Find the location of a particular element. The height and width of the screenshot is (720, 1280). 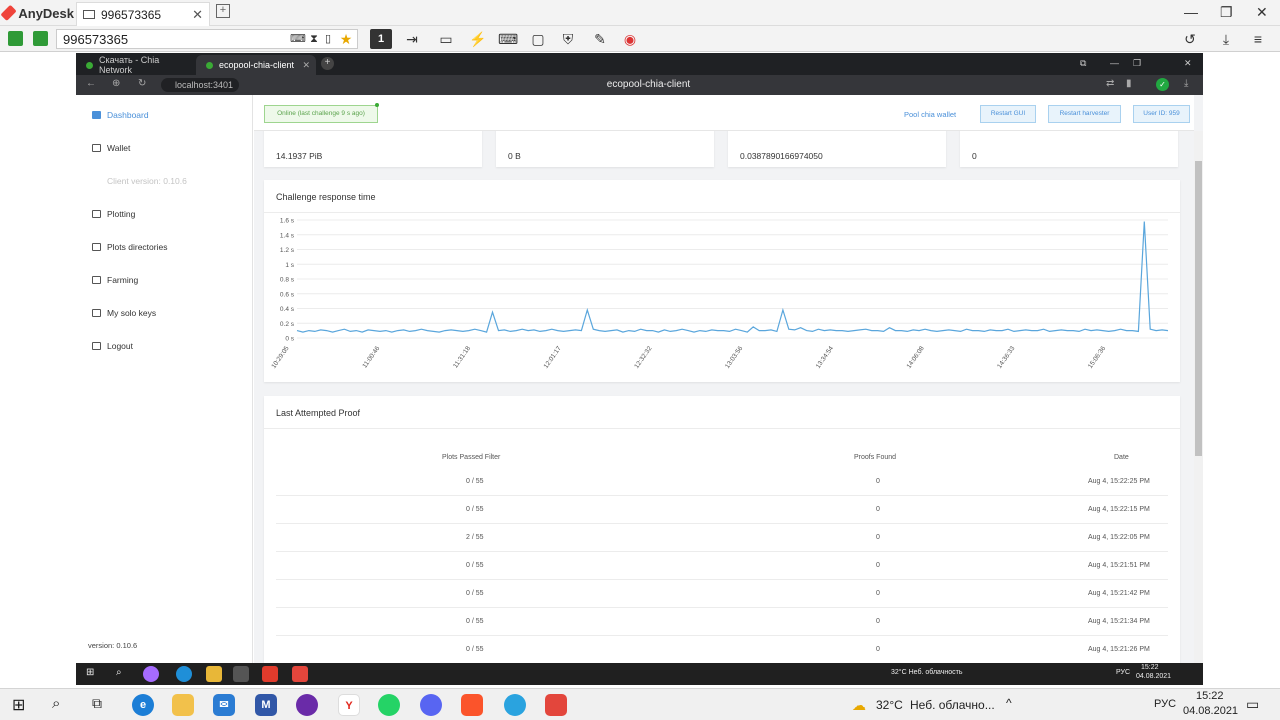

cell-date: Aug 4, 15:21:26 PM is located at coordinates (1119, 649).